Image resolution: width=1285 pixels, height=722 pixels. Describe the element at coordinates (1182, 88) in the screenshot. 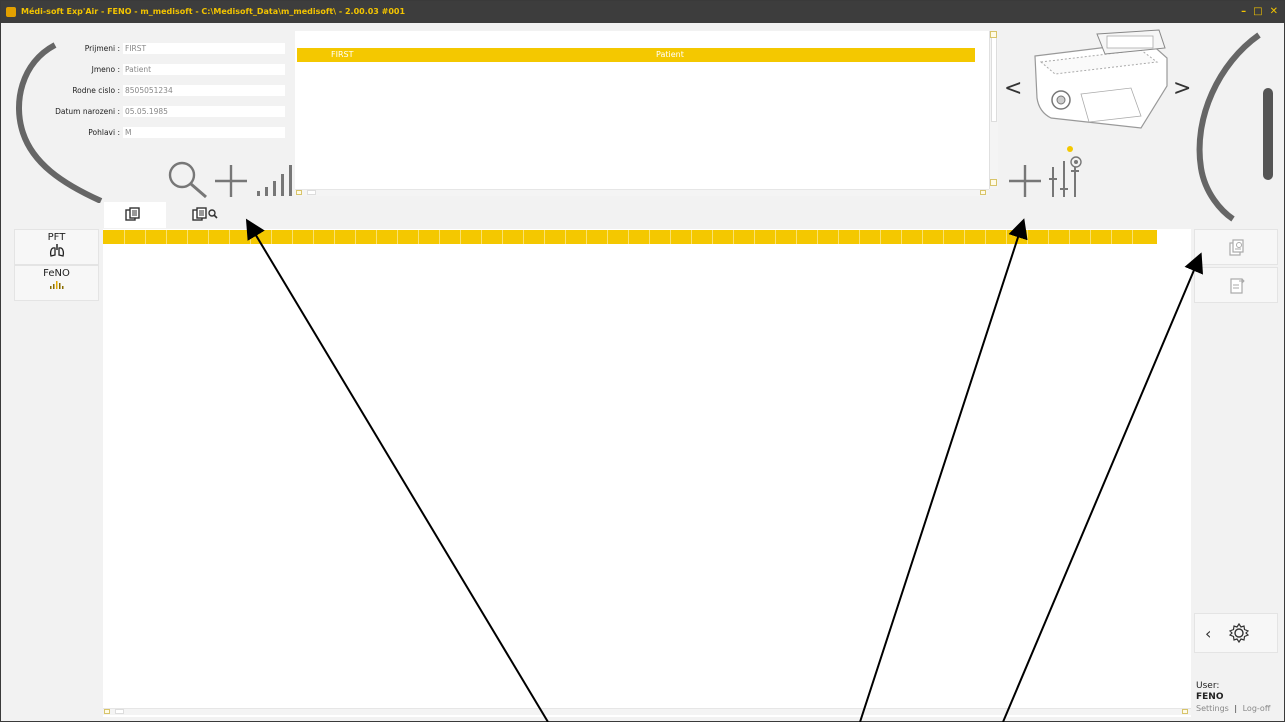

I see `device-next-button: >` at that location.